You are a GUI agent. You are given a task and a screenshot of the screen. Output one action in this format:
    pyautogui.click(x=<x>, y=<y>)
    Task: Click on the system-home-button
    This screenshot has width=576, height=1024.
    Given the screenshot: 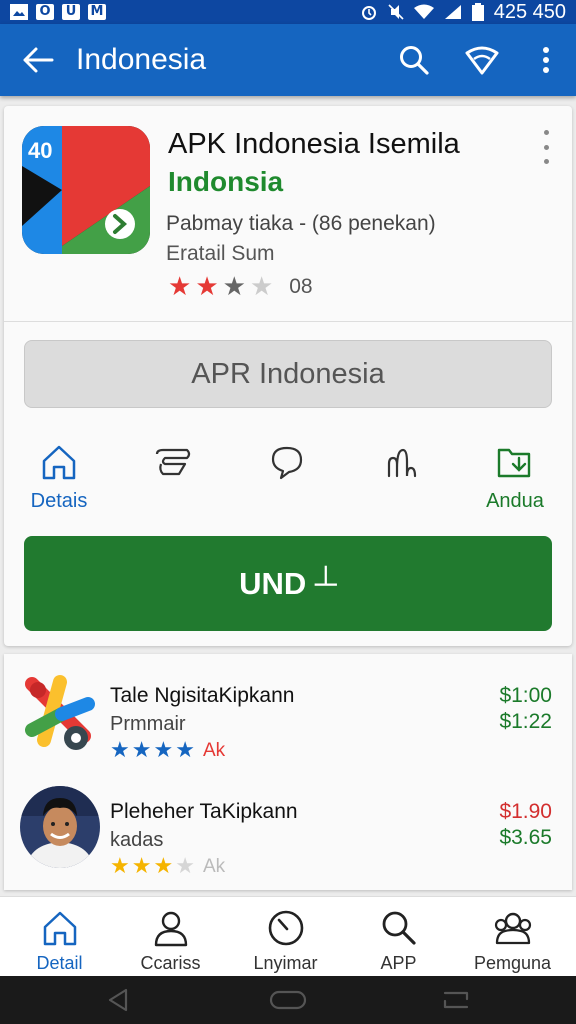 What is the action you would take?
    pyautogui.click(x=288, y=1000)
    